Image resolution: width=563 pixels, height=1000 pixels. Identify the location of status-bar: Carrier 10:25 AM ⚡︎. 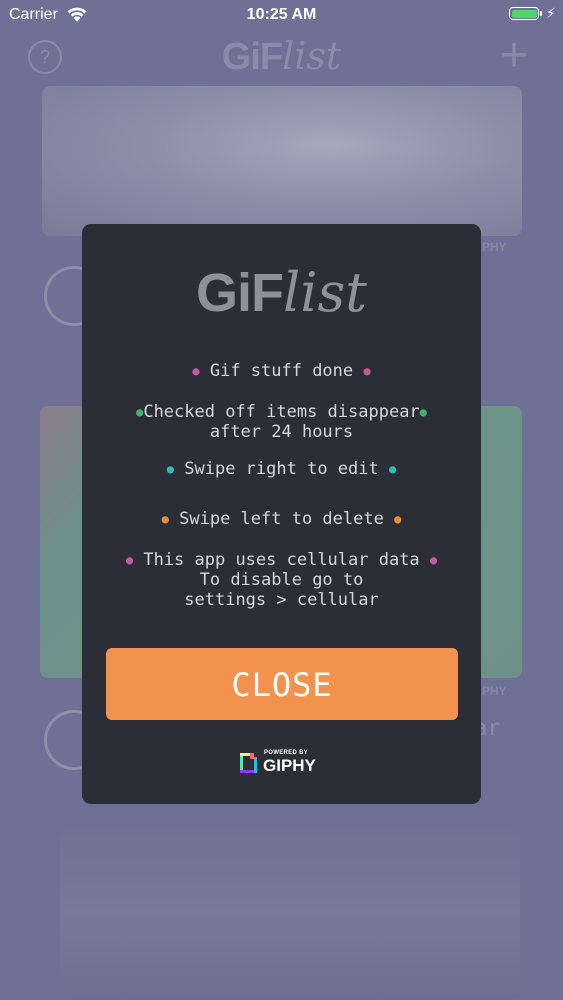
(281, 15).